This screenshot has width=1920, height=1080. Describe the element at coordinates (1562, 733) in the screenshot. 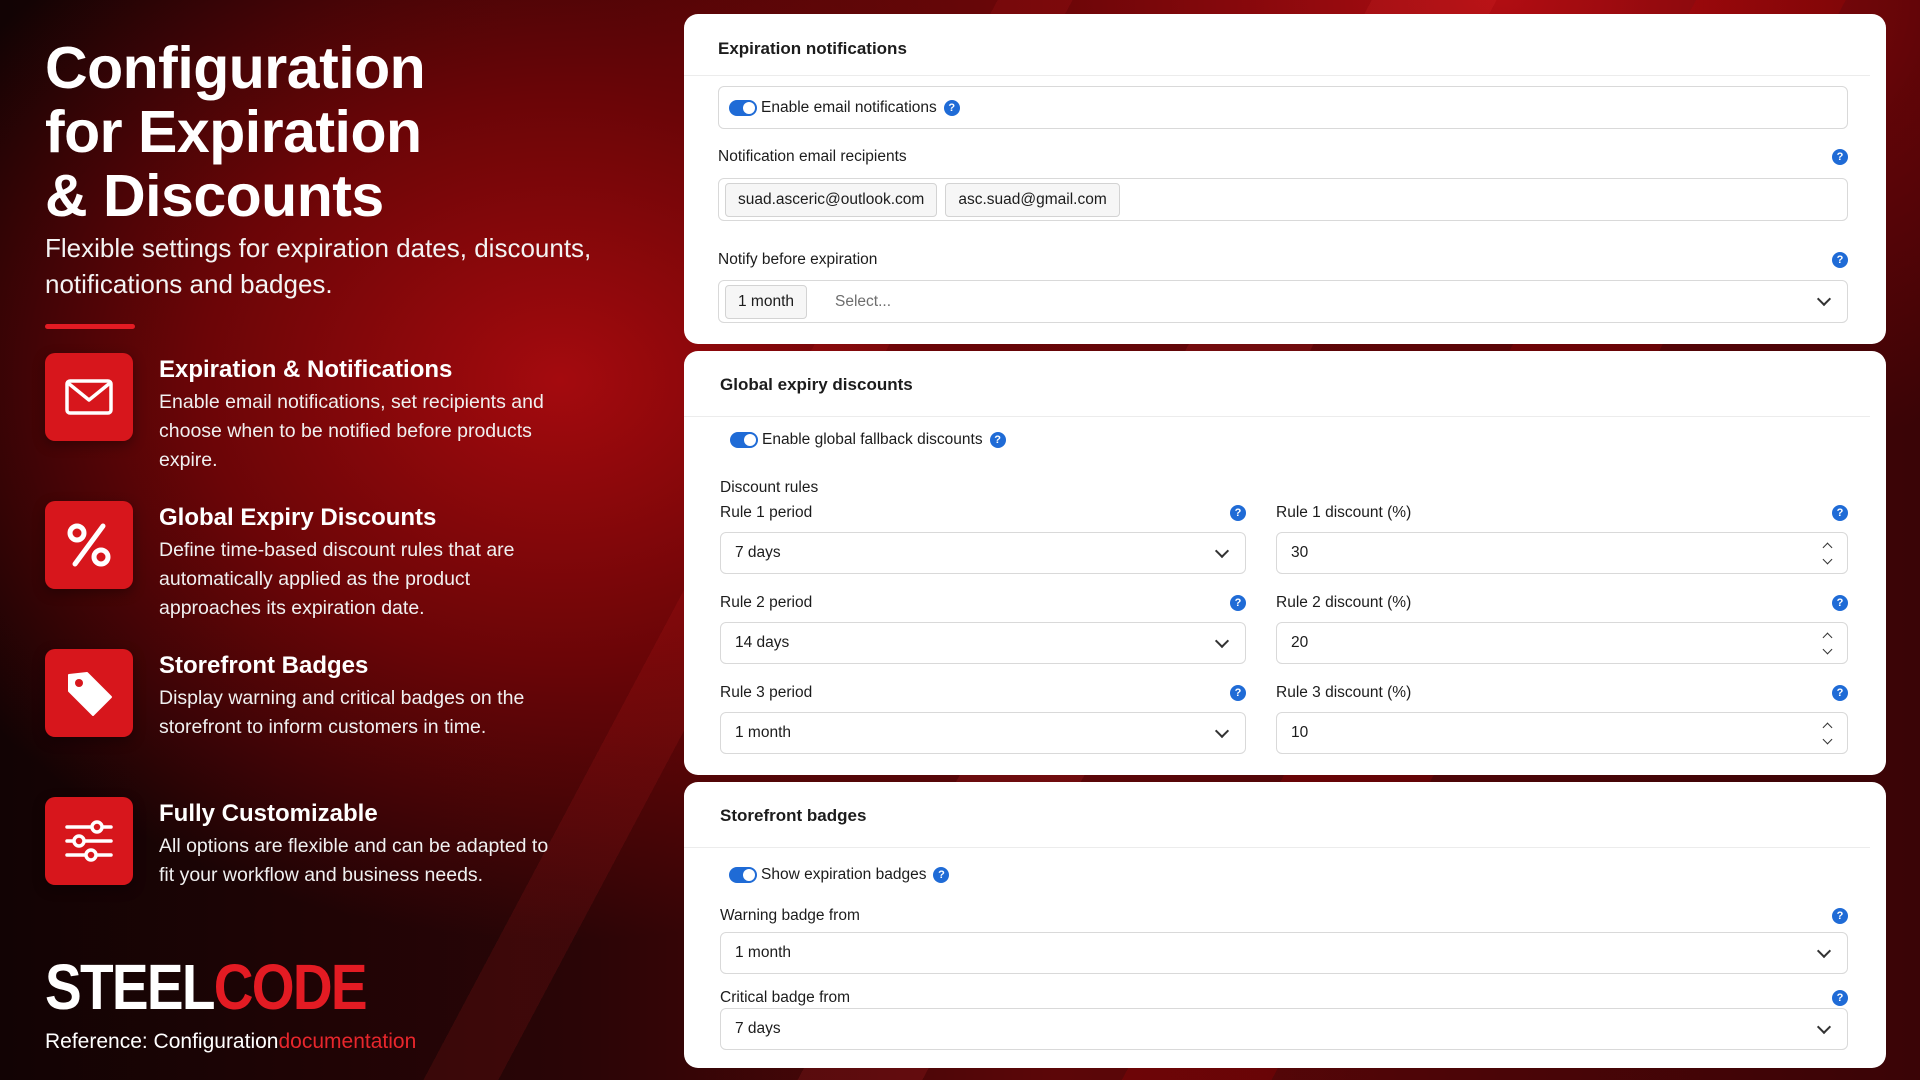

I see `rule-3-discount-input: 10` at that location.